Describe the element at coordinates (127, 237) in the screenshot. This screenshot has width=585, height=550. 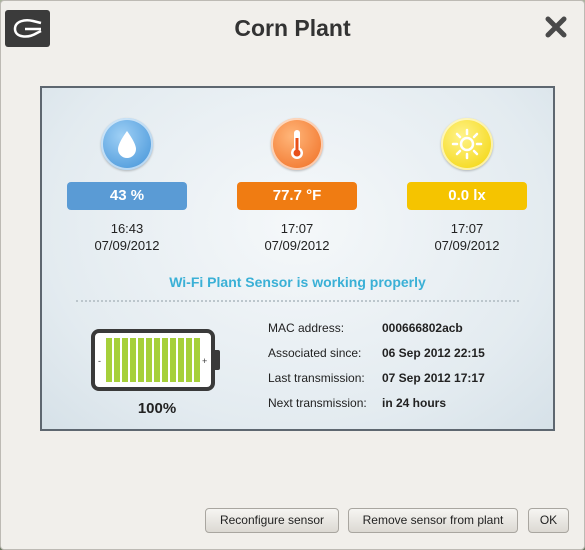
I see `moisture-time: 16:43 07/09/2012` at that location.